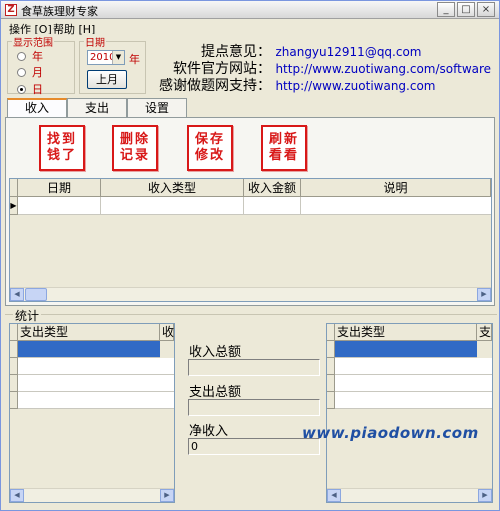 This screenshot has height=511, width=500. I want to click on dropdown-arrow-icon: ▼, so click(118, 57).